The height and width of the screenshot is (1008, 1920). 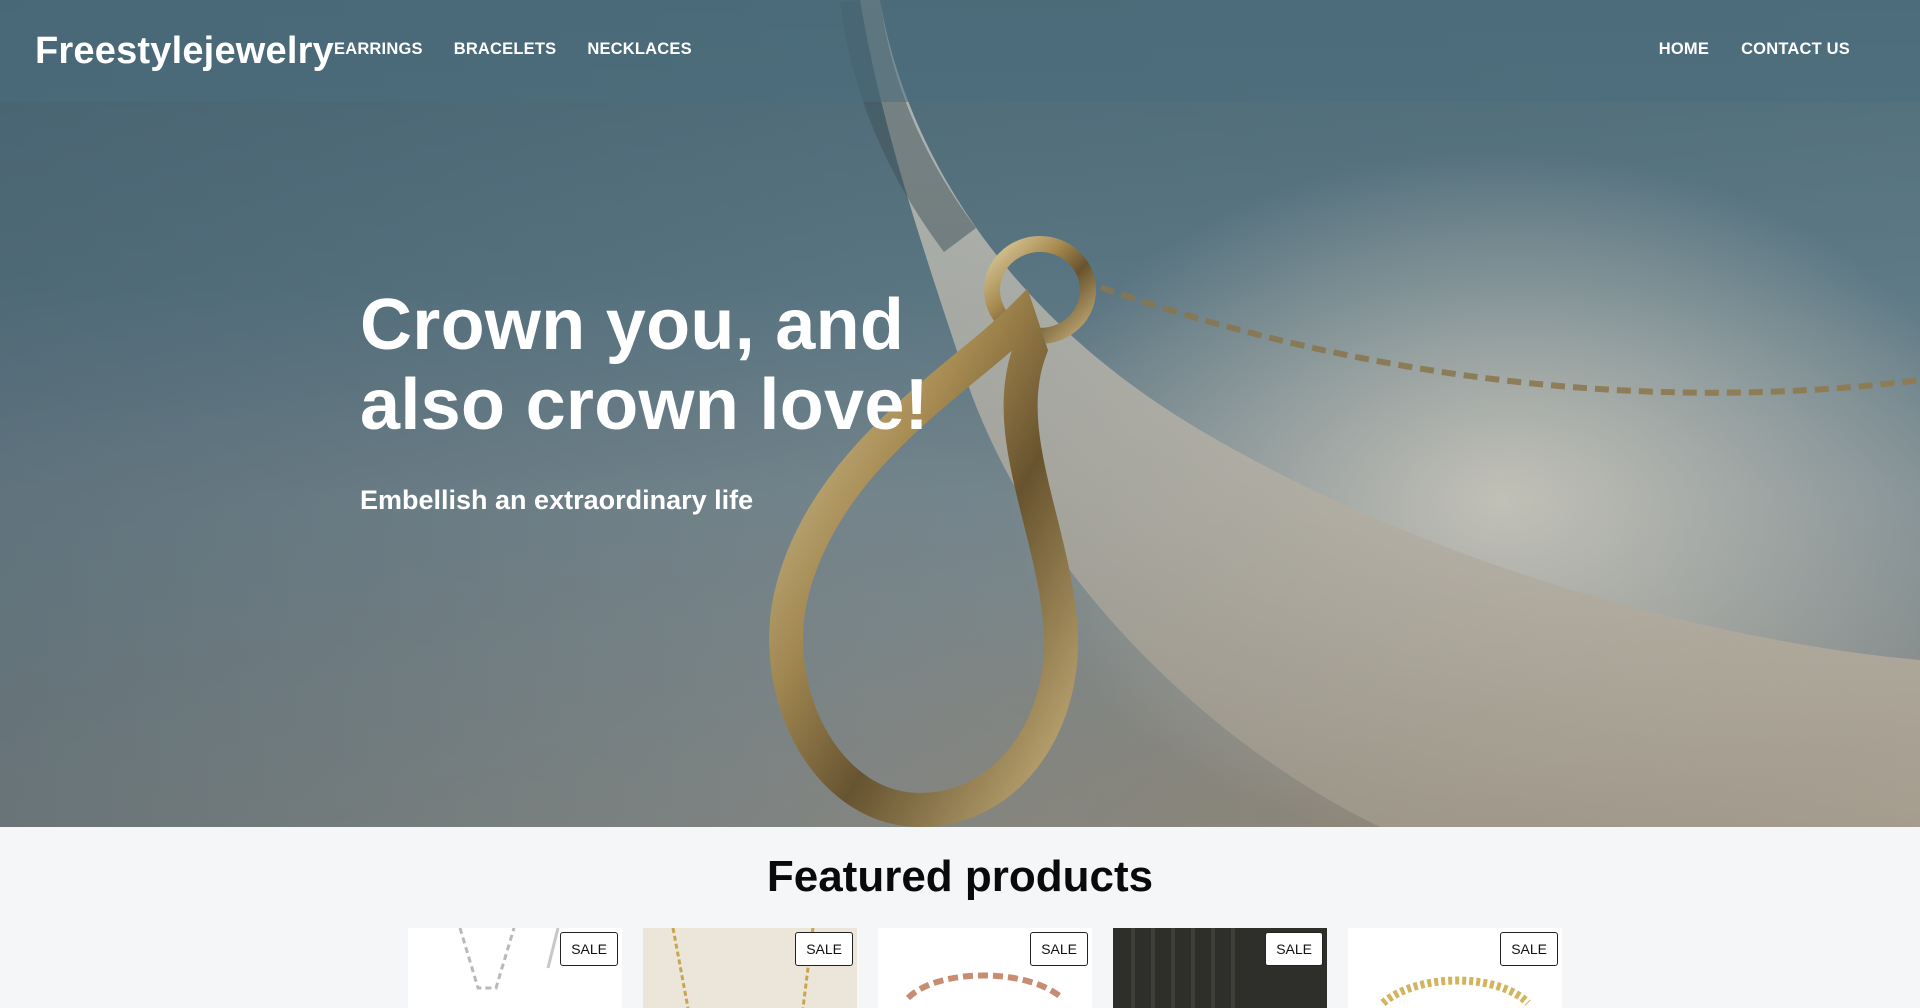 I want to click on nav-home: HOME, so click(x=1684, y=49).